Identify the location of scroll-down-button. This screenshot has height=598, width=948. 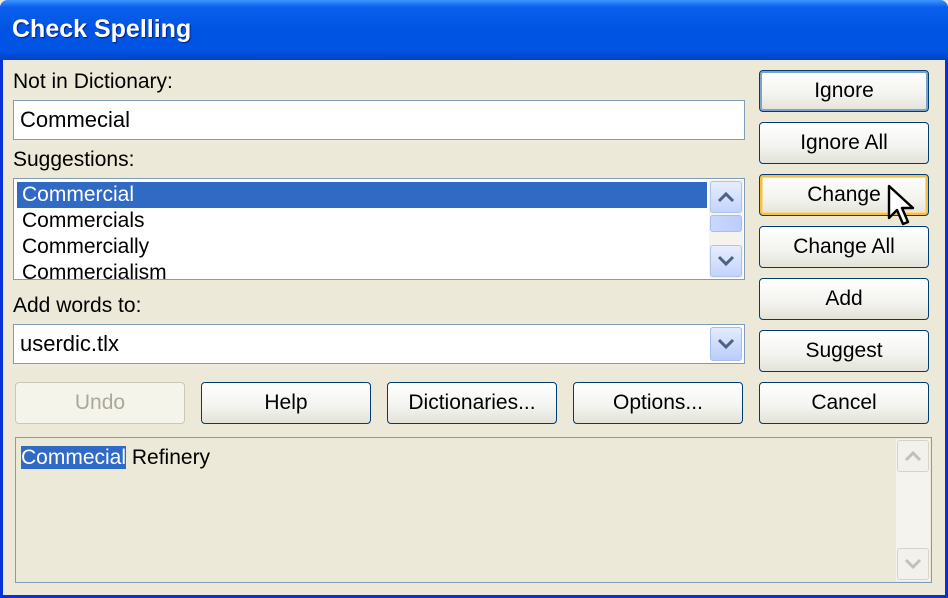
(726, 261).